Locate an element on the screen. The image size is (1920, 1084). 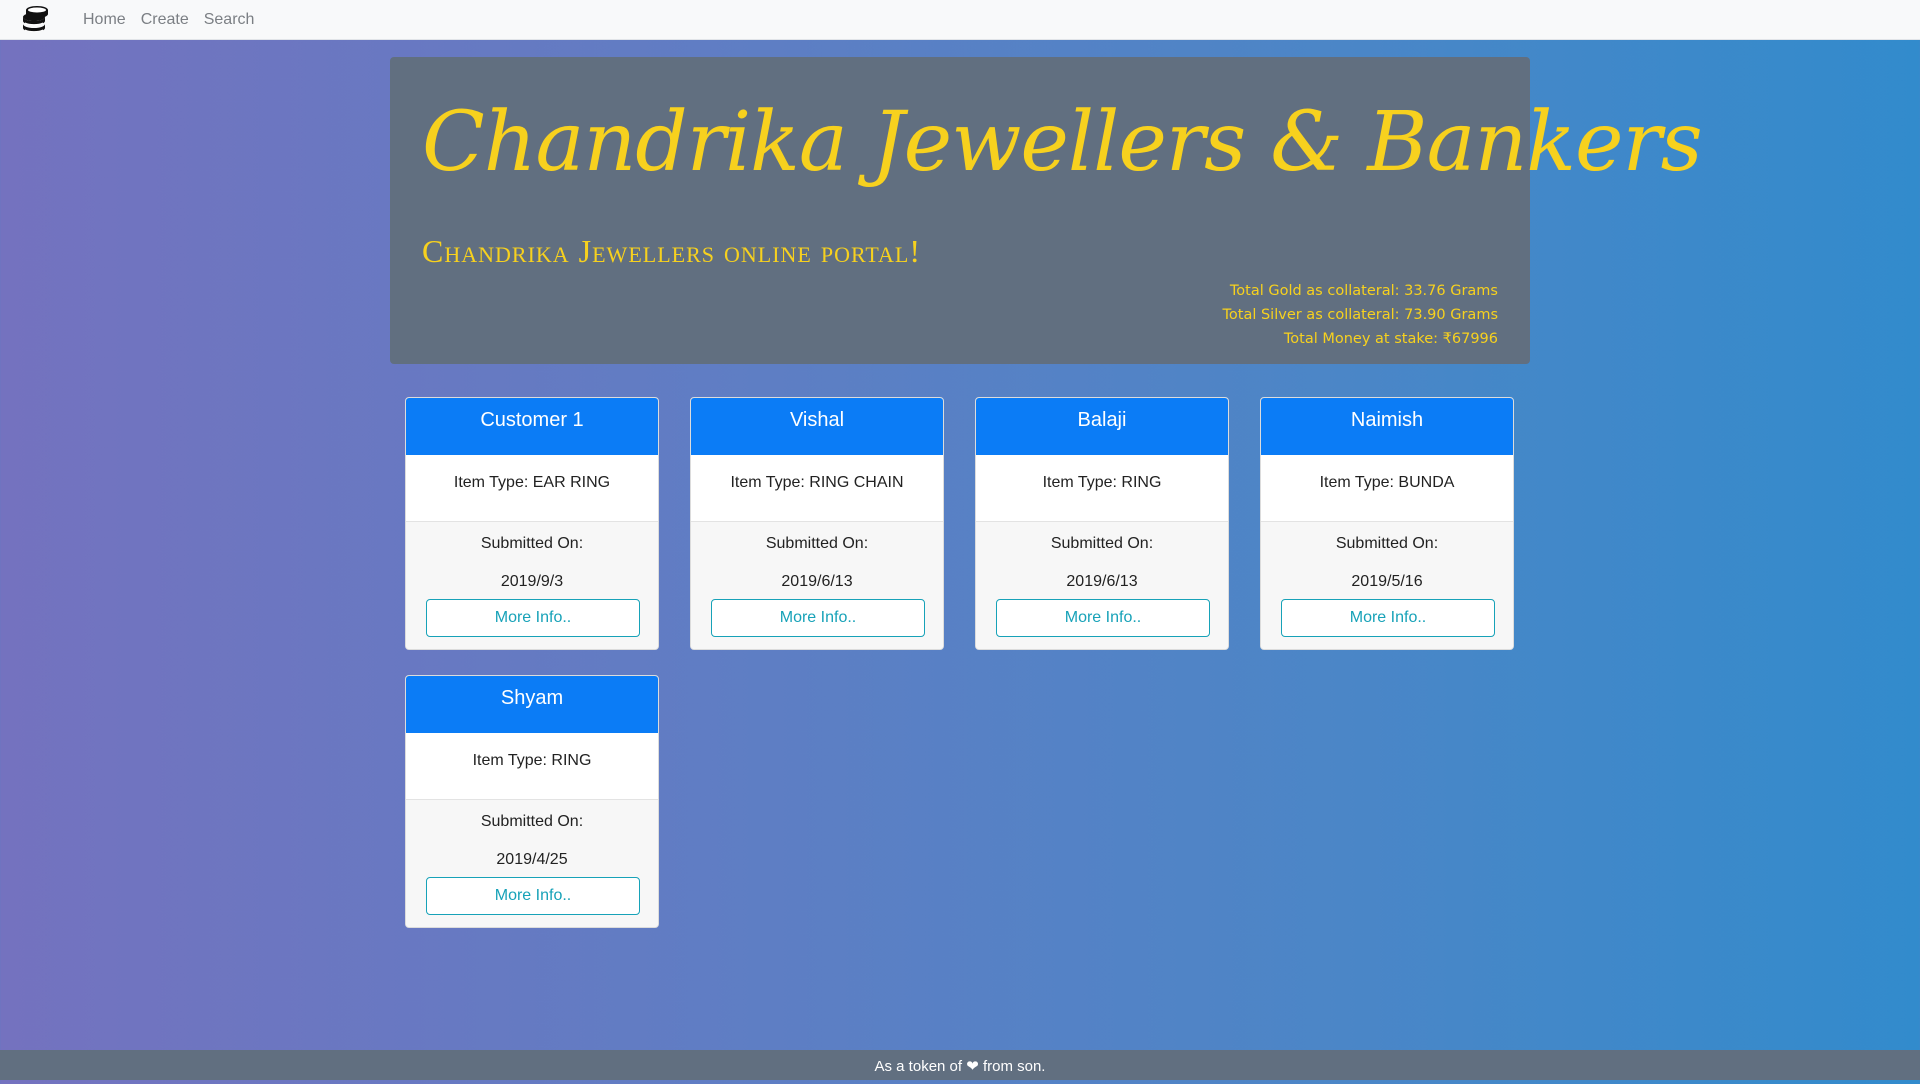
item-type: Item Type: RING CHAIN is located at coordinates (817, 488).